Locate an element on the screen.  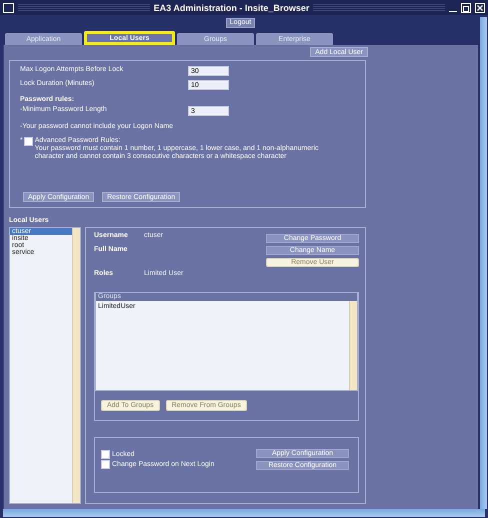
minimize-icon is located at coordinates (453, 11).